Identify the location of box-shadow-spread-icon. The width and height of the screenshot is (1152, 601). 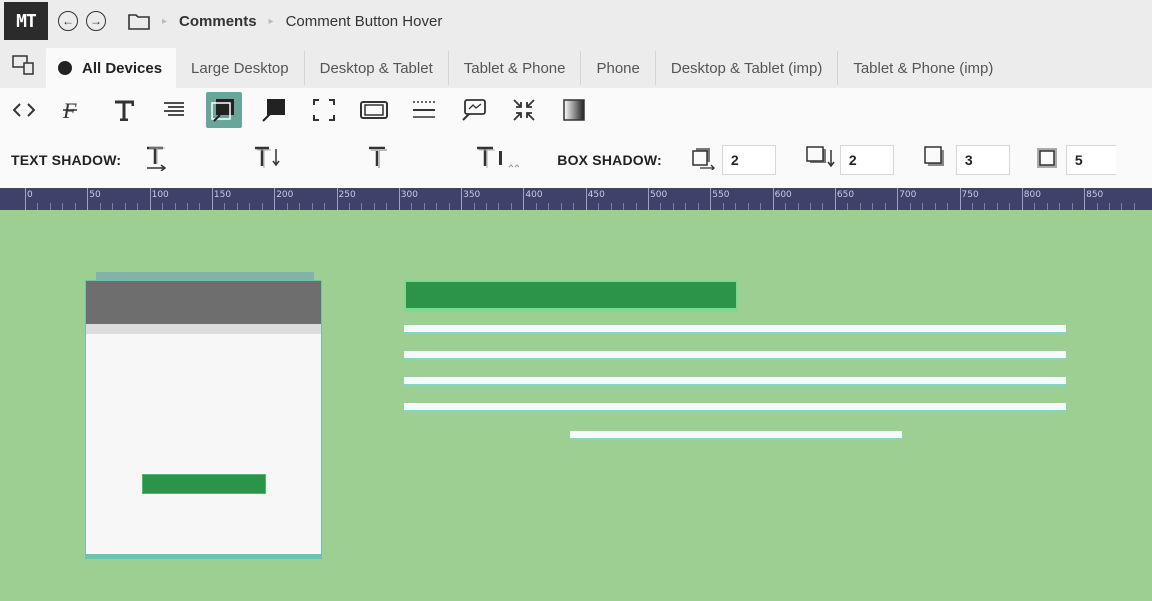
(1047, 160).